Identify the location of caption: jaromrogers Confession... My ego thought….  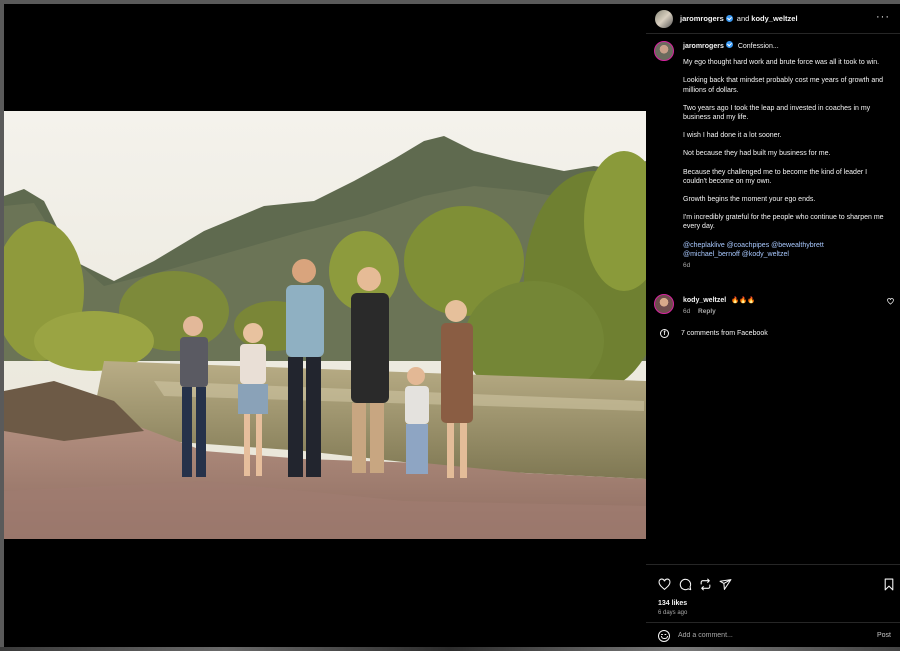
(774, 155).